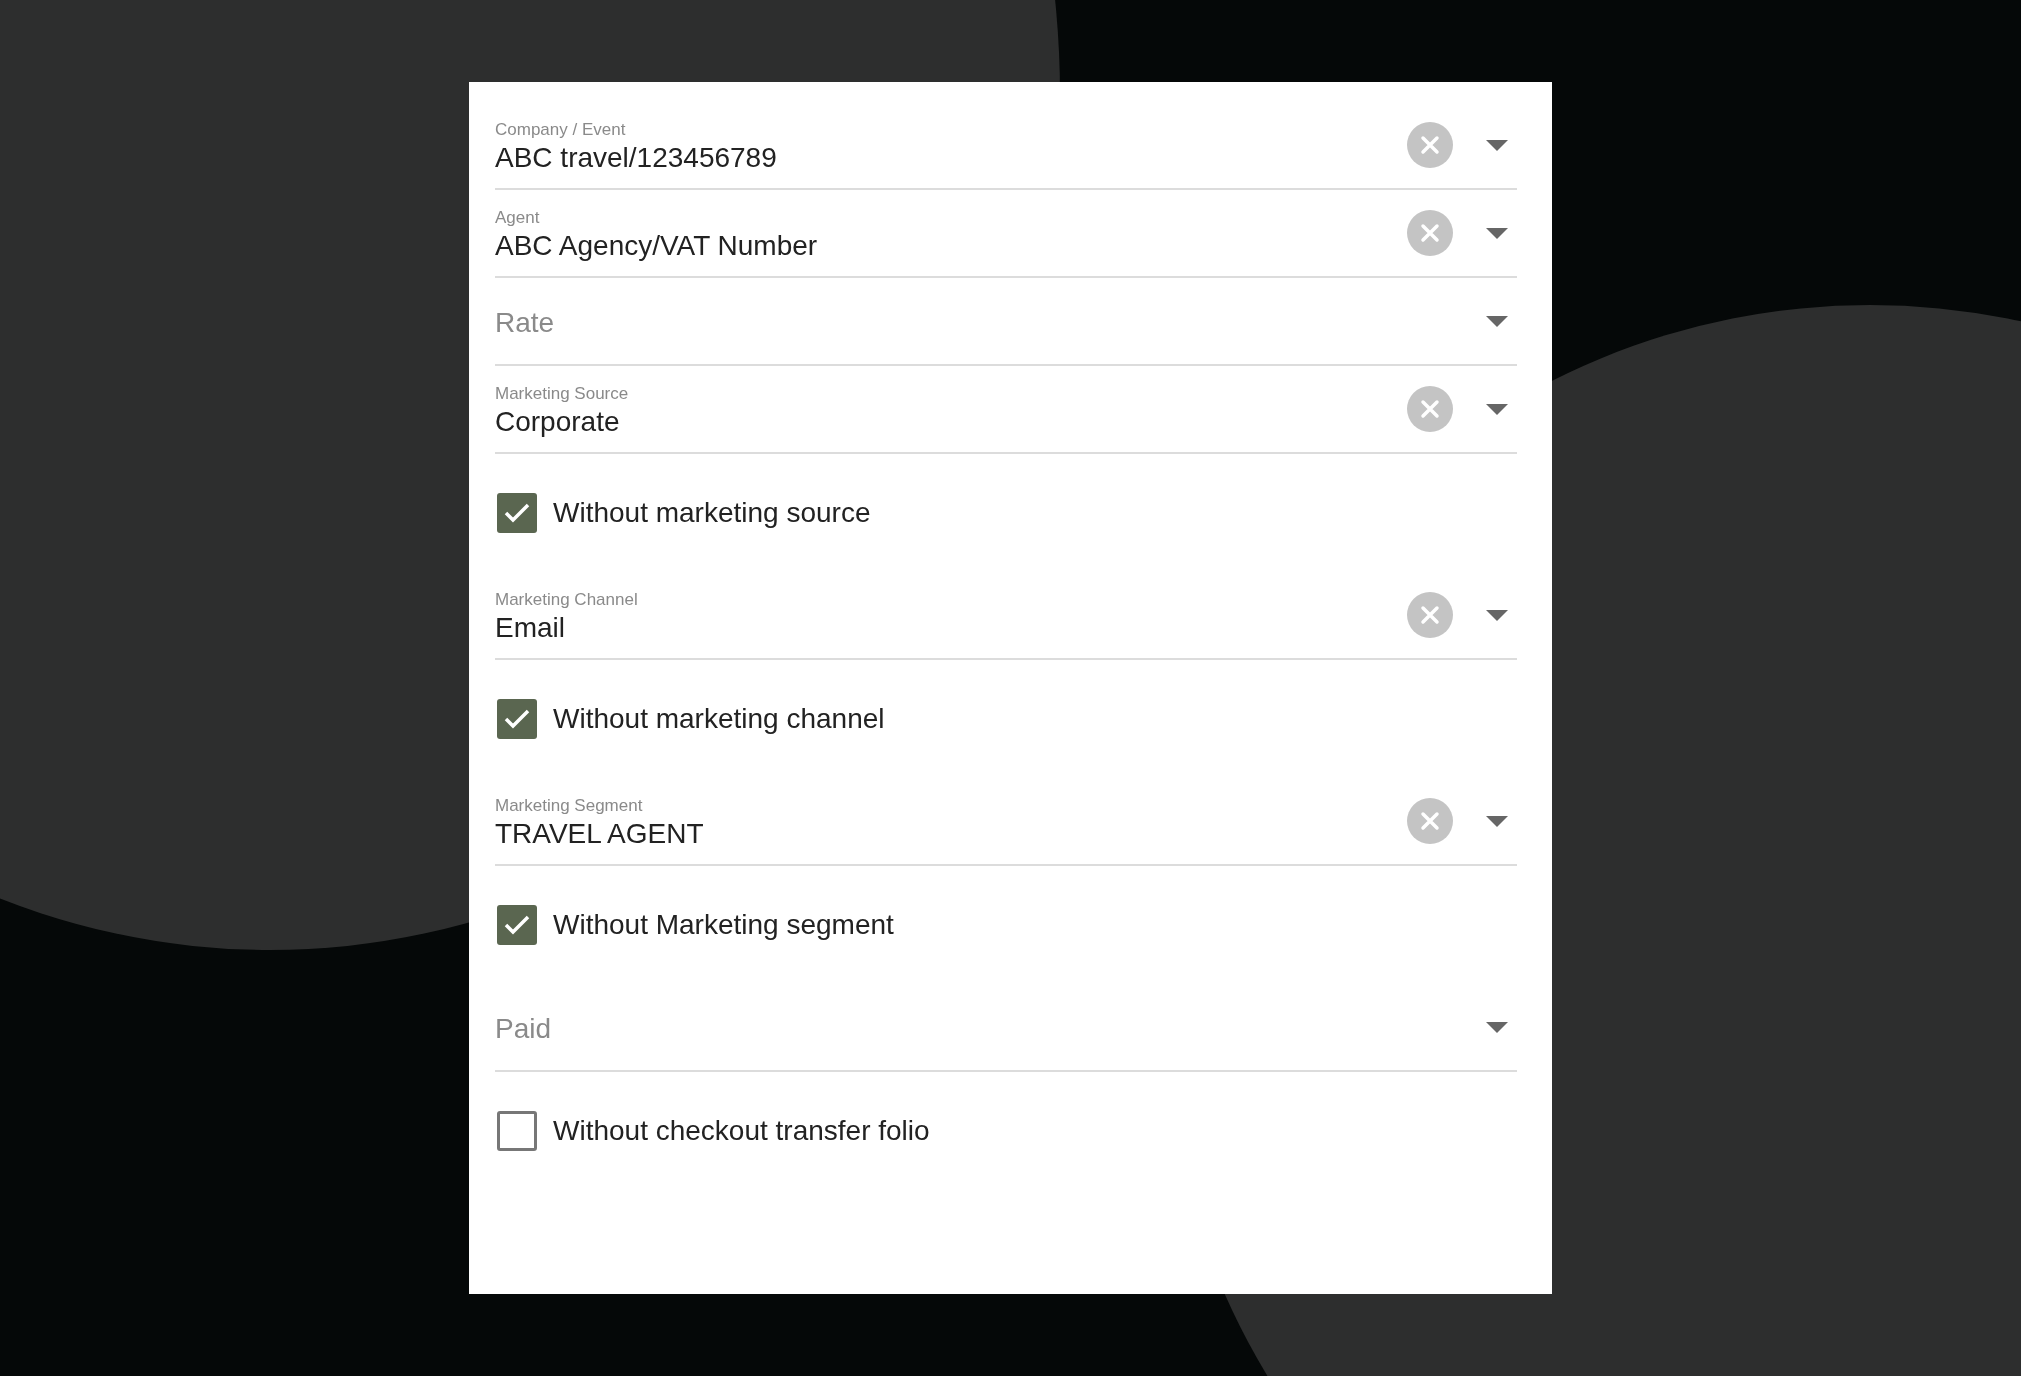 This screenshot has height=1376, width=2021. Describe the element at coordinates (1006, 822) in the screenshot. I see `select-field: Marketing Segment TRAVEL AGENT` at that location.